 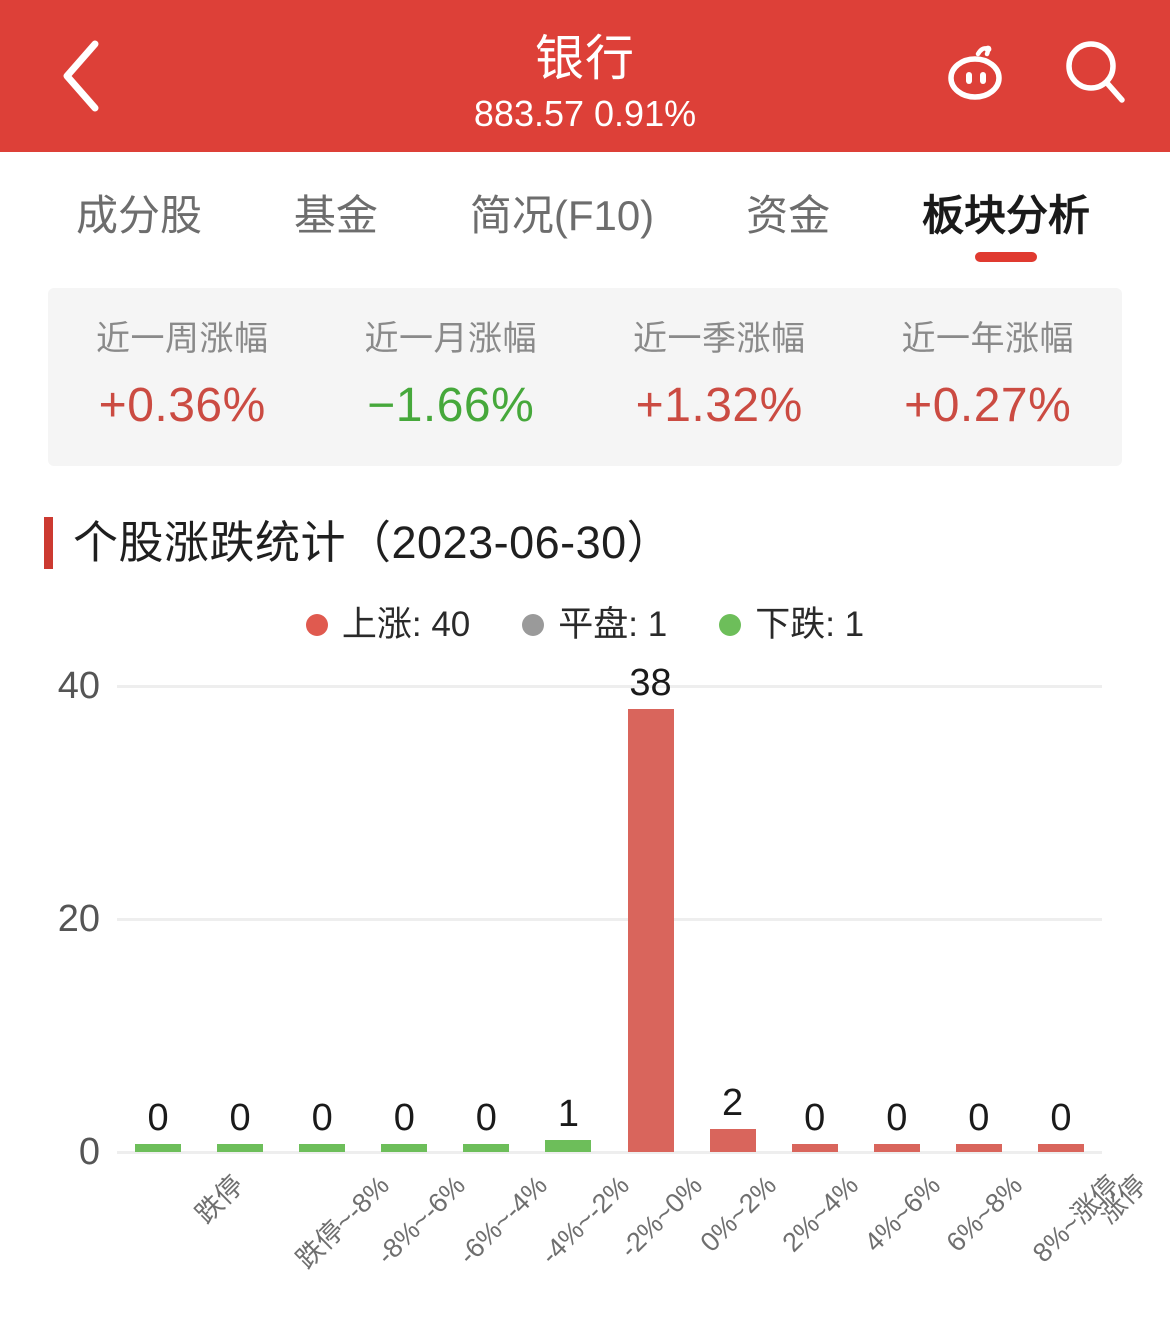 I want to click on x-axis-tick-label: 0%~2%, so click(x=738, y=1214).